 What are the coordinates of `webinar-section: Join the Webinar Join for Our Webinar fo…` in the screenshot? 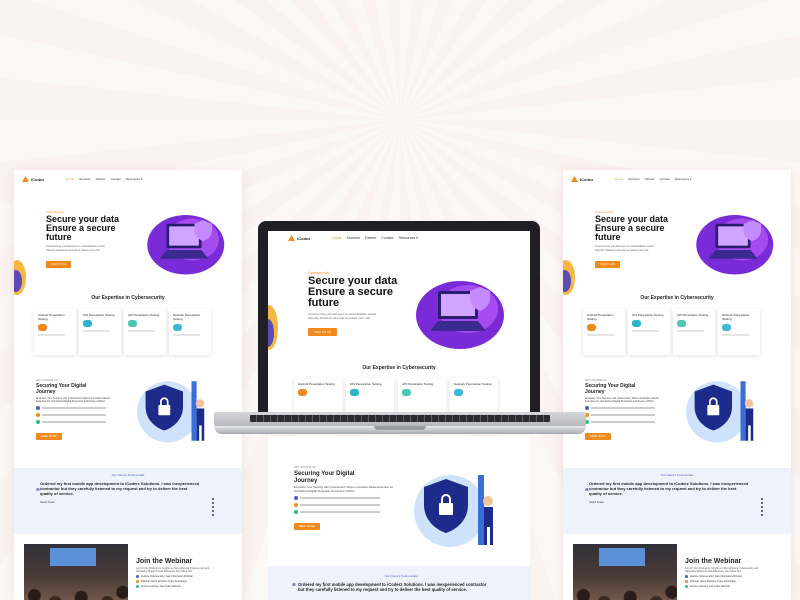 It's located at (677, 567).